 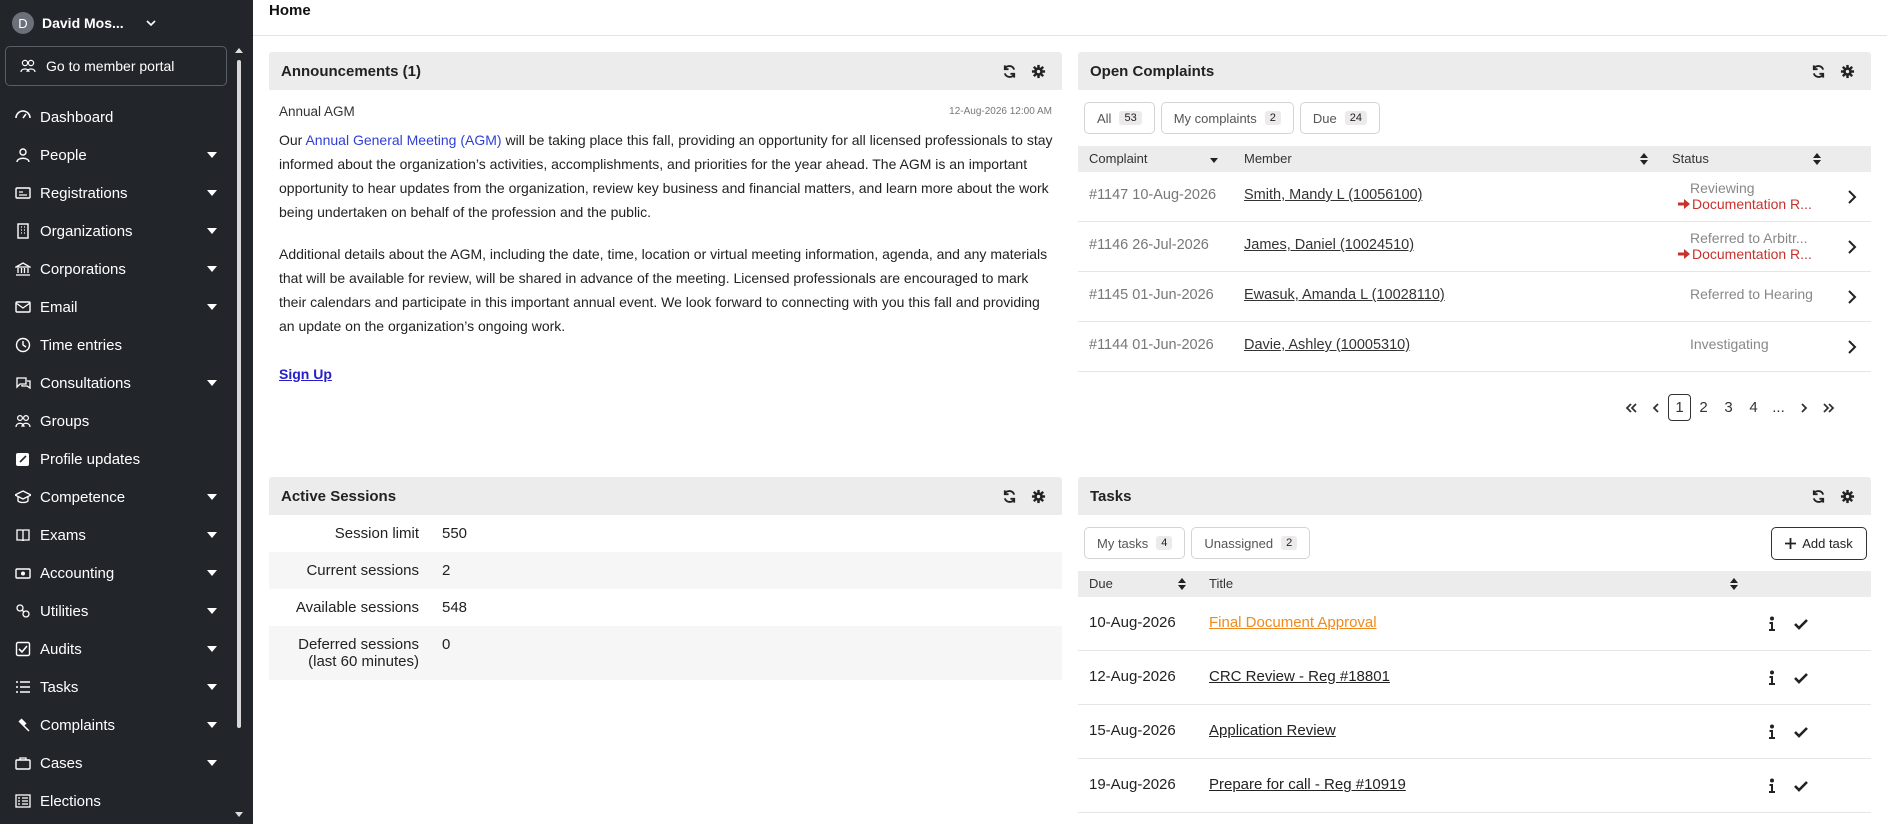 What do you see at coordinates (1214, 161) in the screenshot?
I see `sort-desc-icon` at bounding box center [1214, 161].